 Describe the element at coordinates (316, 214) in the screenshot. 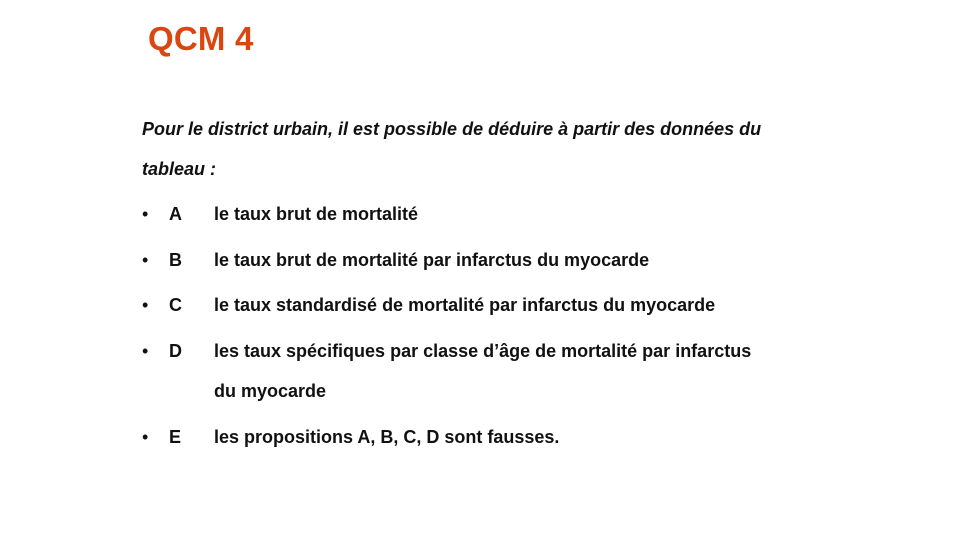

I see `option-text-line-1: le taux brut de mortalité` at that location.